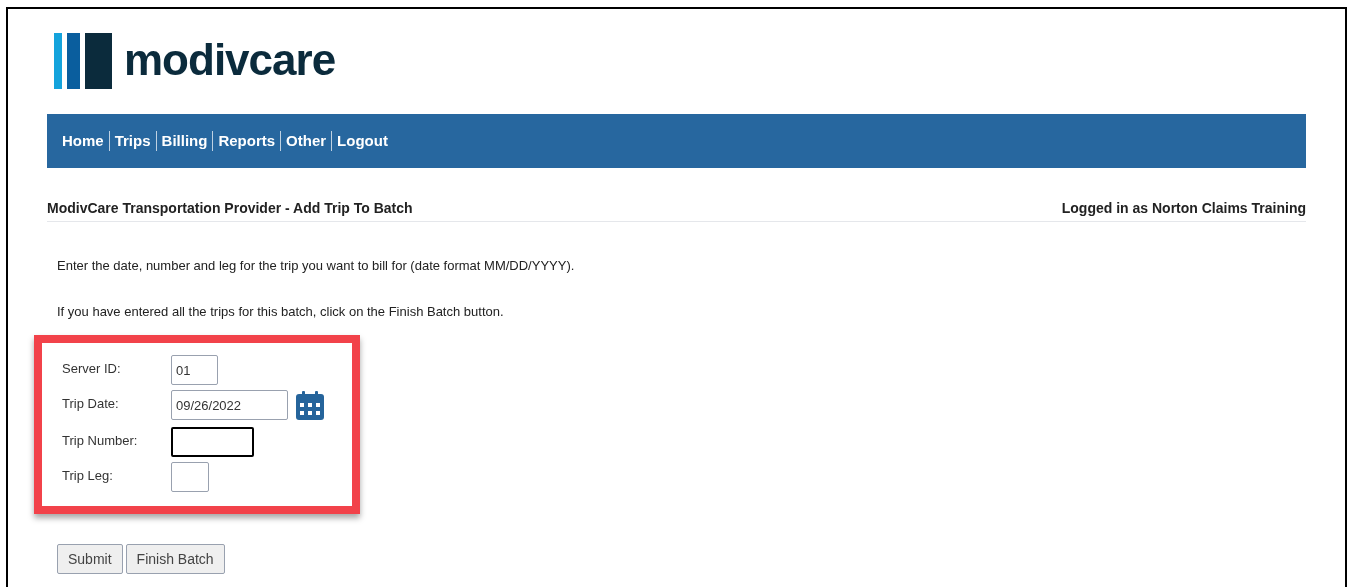 This screenshot has height=587, width=1353. Describe the element at coordinates (306, 141) in the screenshot. I see `nav-link: Other` at that location.